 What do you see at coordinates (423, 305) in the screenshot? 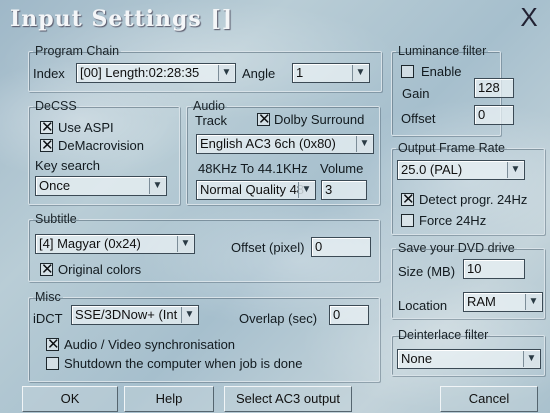
I see `location-label: Location` at bounding box center [423, 305].